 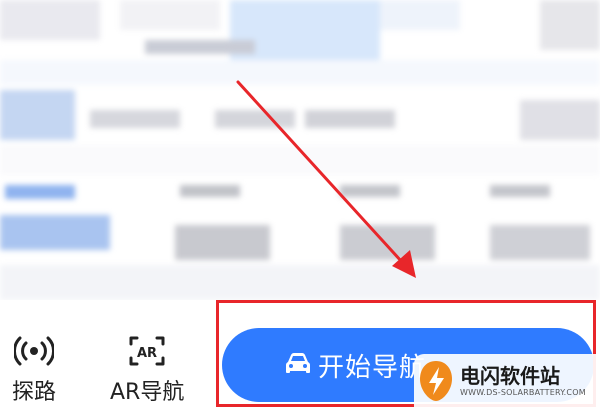 I want to click on annotation-arrow, so click(x=326, y=179).